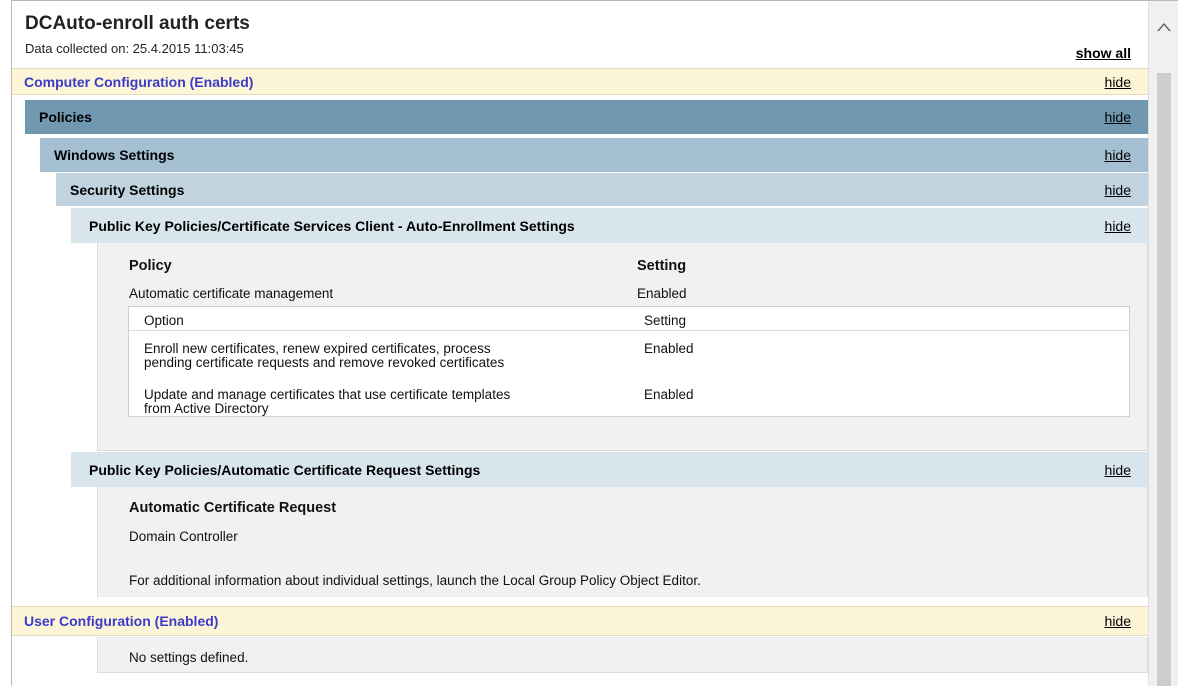 The width and height of the screenshot is (1179, 686). What do you see at coordinates (1164, 27) in the screenshot?
I see `chevron-up-icon` at bounding box center [1164, 27].